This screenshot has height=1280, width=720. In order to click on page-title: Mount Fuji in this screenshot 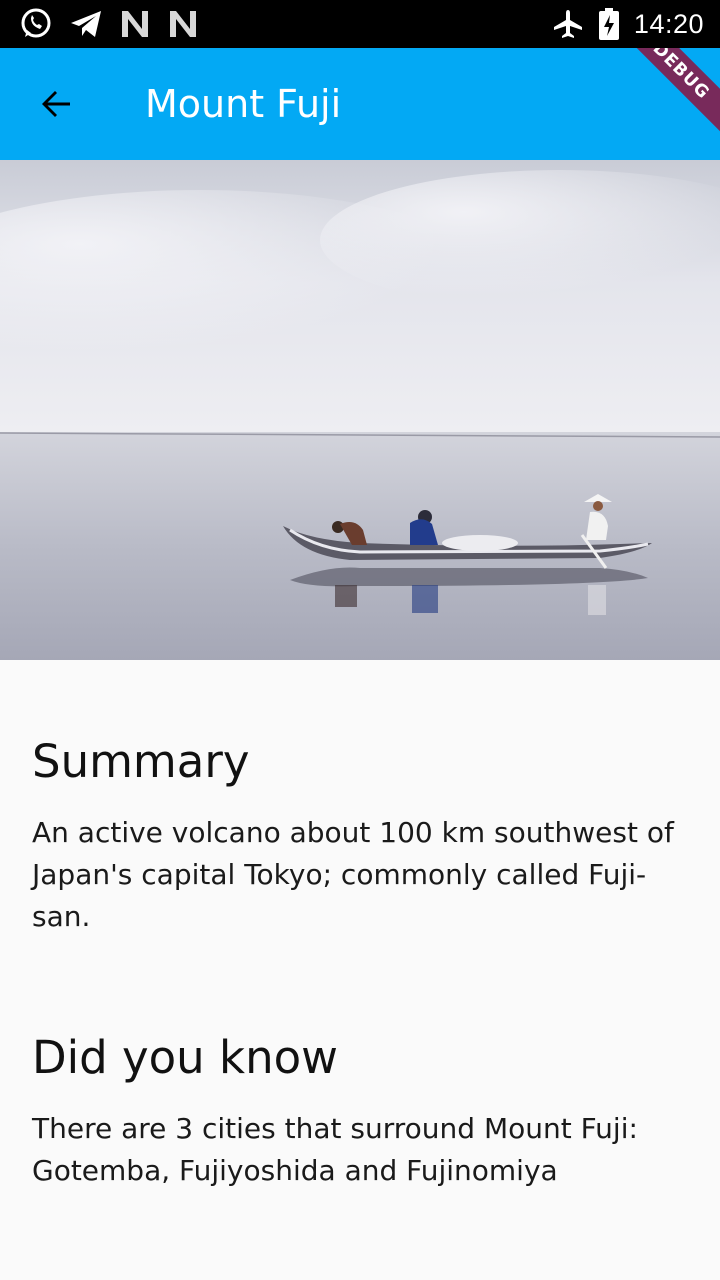, I will do `click(243, 104)`.